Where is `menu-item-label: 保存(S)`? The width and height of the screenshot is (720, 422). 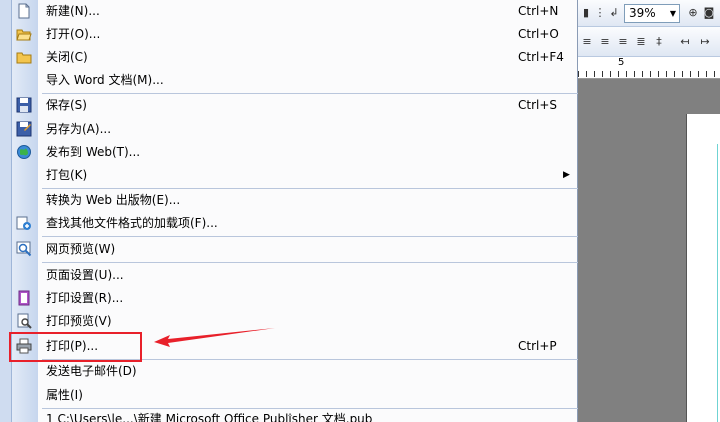 menu-item-label: 保存(S) is located at coordinates (66, 105).